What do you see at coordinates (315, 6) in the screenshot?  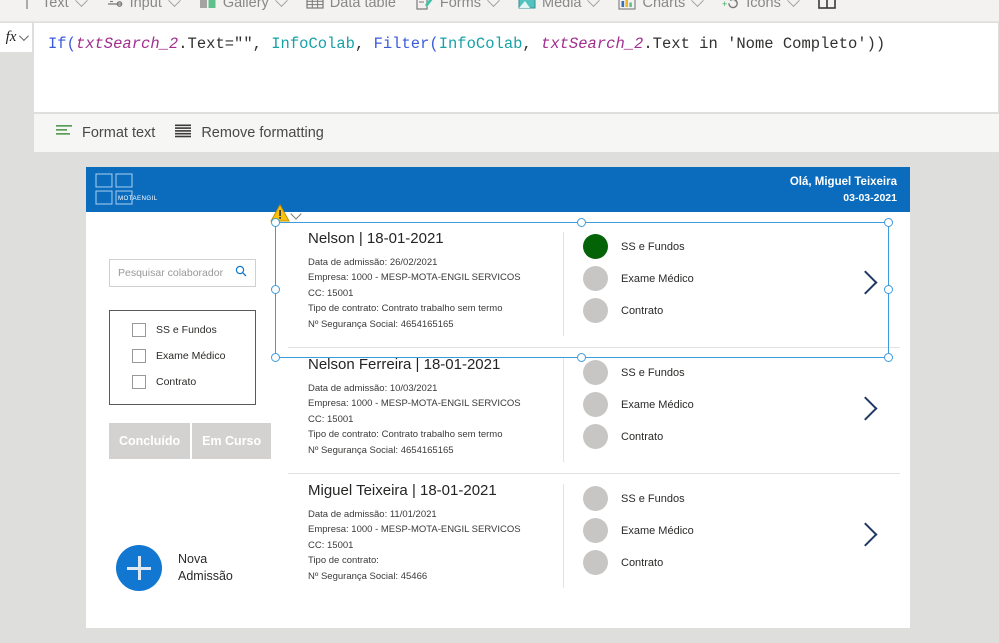 I see `data-table-icon` at bounding box center [315, 6].